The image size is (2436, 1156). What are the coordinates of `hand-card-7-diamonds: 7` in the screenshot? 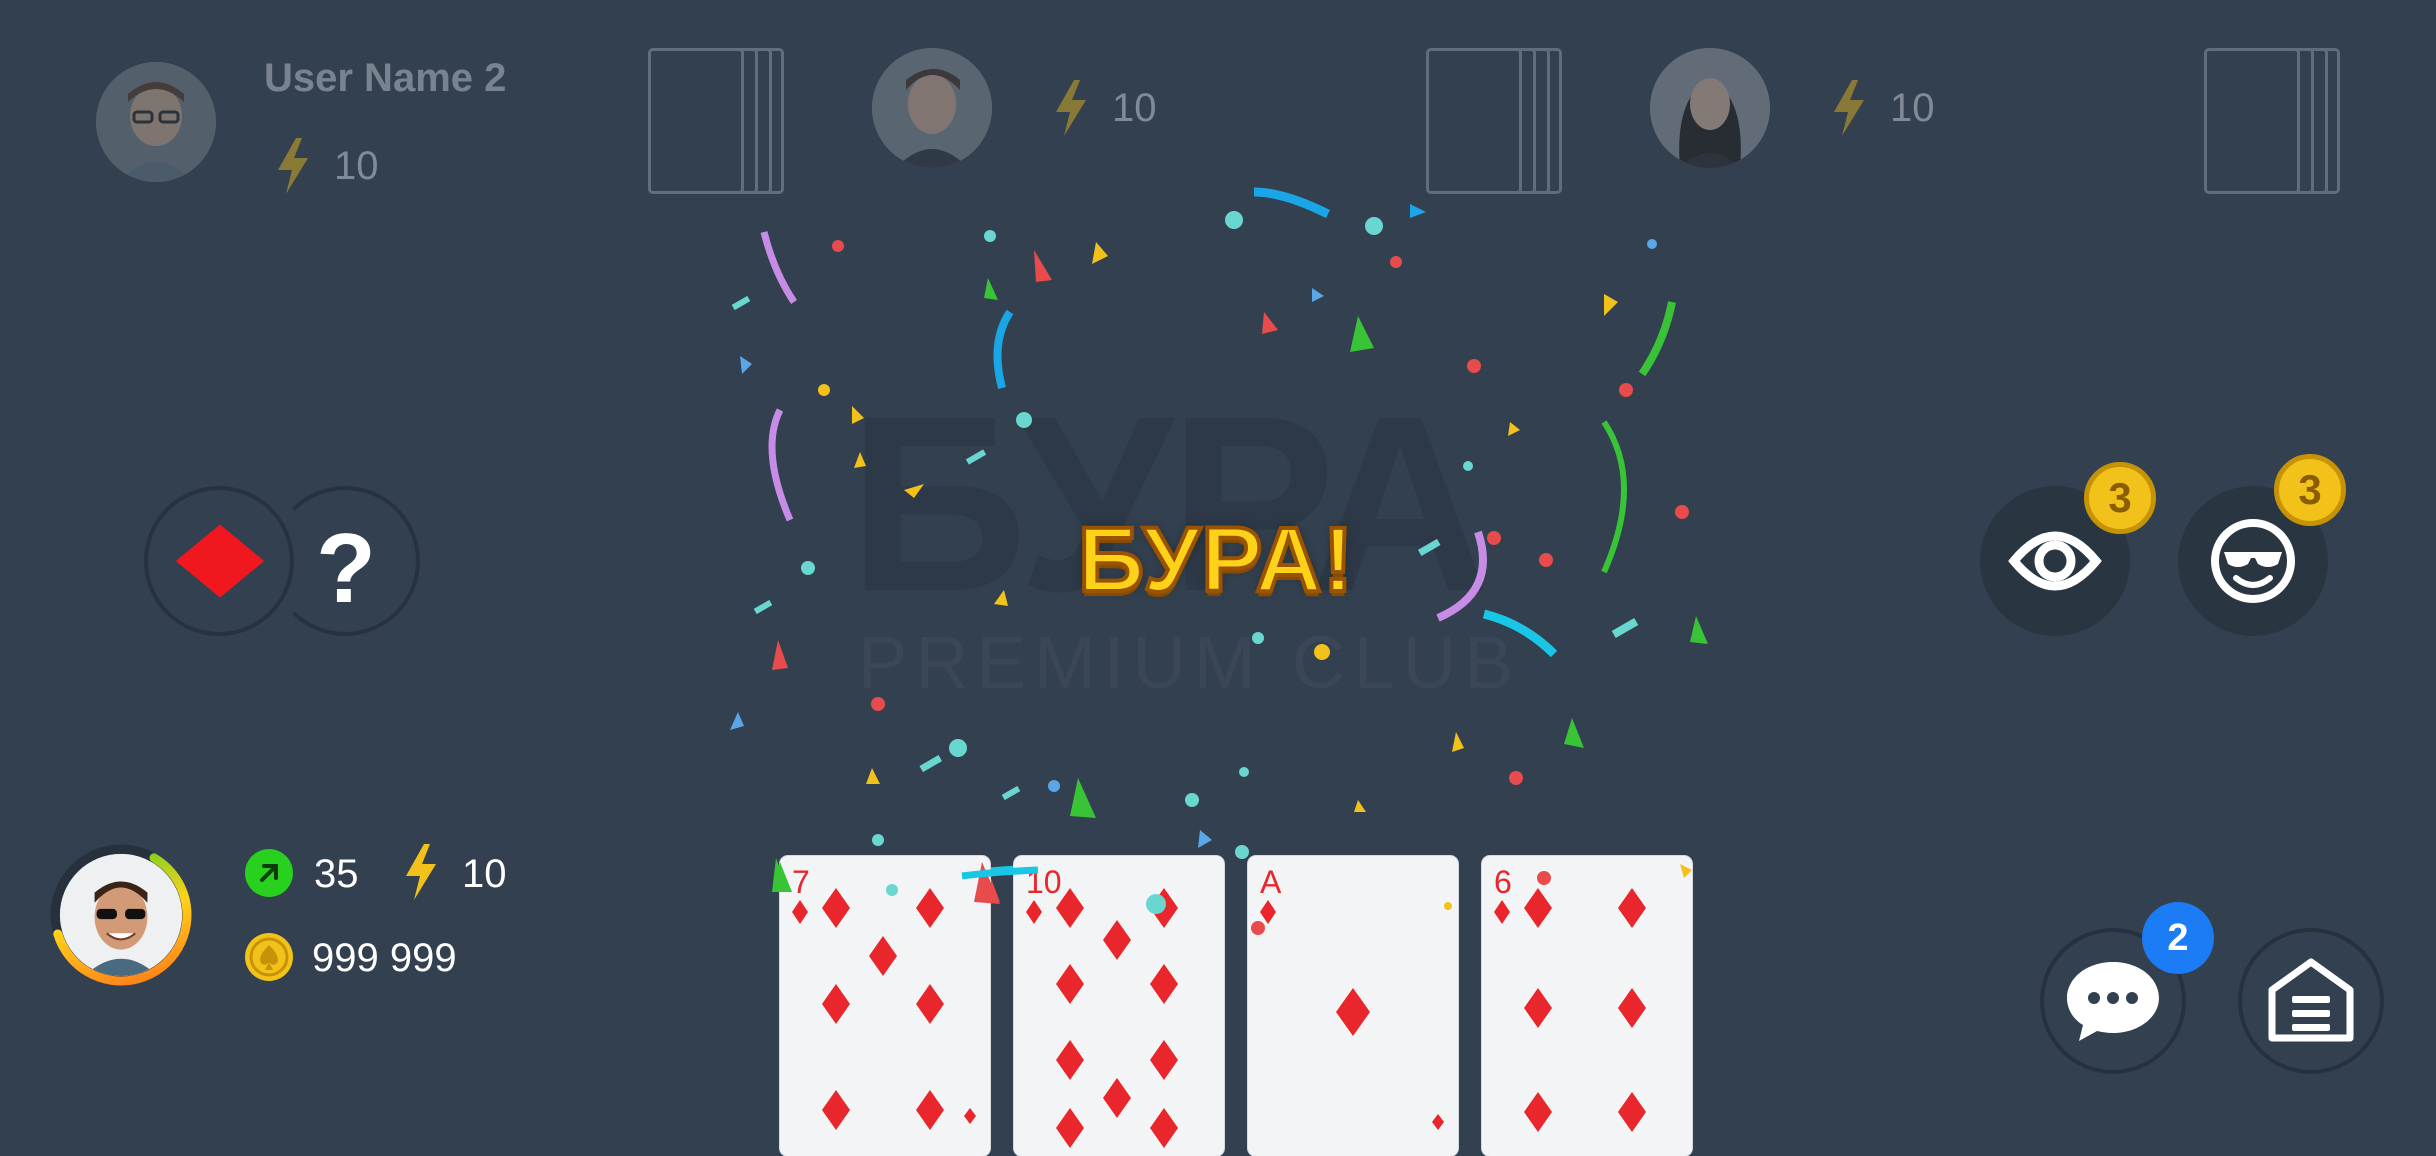 It's located at (885, 1006).